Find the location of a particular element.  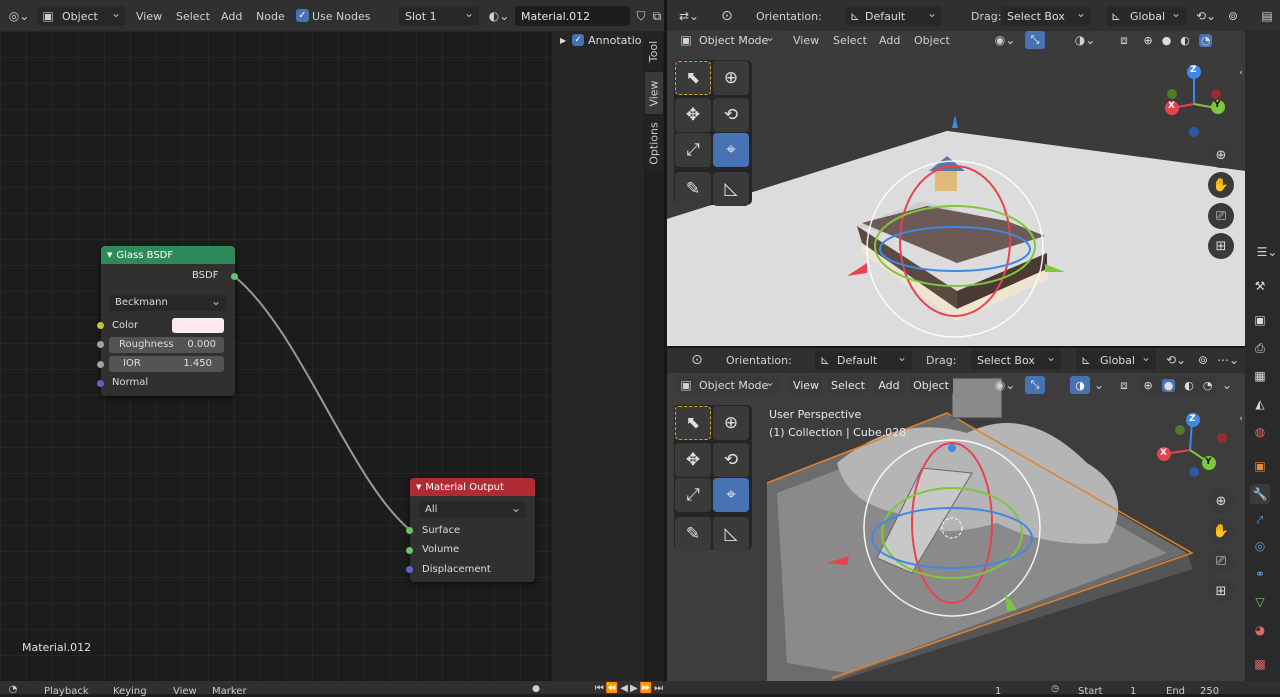

move-tool: ✥ is located at coordinates (693, 115).